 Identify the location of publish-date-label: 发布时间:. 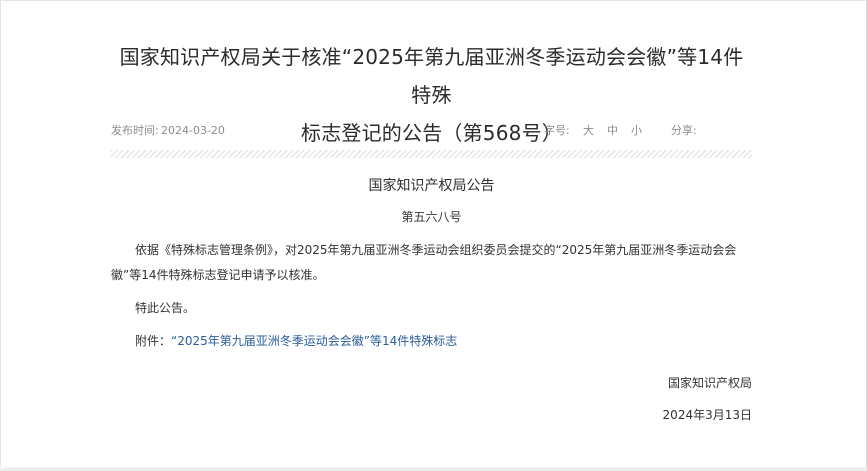
(135, 130).